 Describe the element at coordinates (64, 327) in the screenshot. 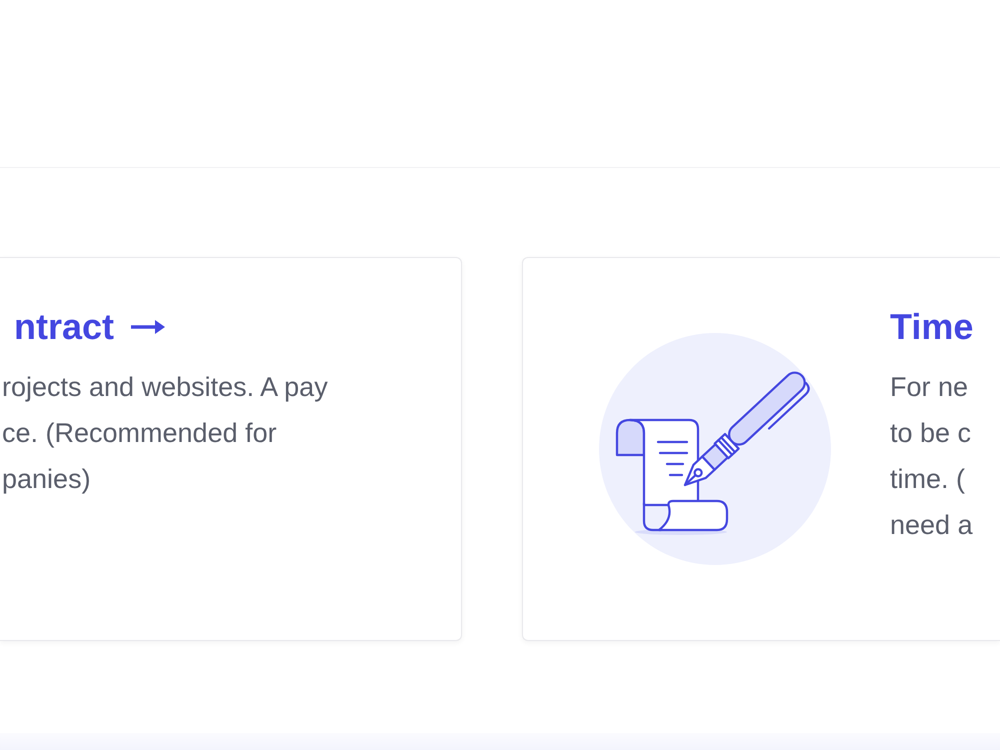

I see `card-title: ntract` at that location.